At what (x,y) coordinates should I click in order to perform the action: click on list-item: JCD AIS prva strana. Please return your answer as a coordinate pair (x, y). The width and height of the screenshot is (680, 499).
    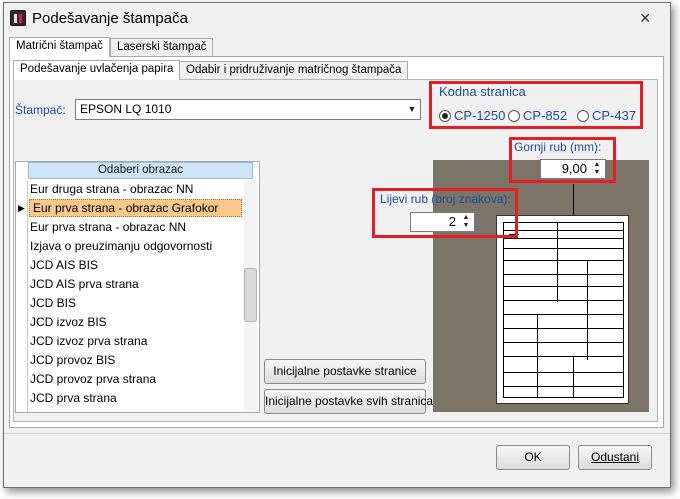
    Looking at the image, I should click on (131, 284).